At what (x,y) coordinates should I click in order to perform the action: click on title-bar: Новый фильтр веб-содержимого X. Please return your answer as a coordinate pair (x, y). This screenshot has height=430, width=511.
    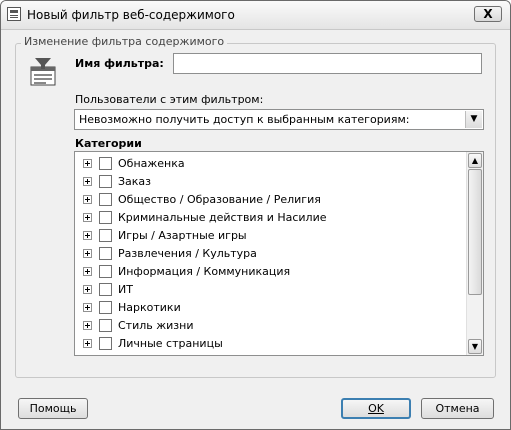
    Looking at the image, I should click on (255, 15).